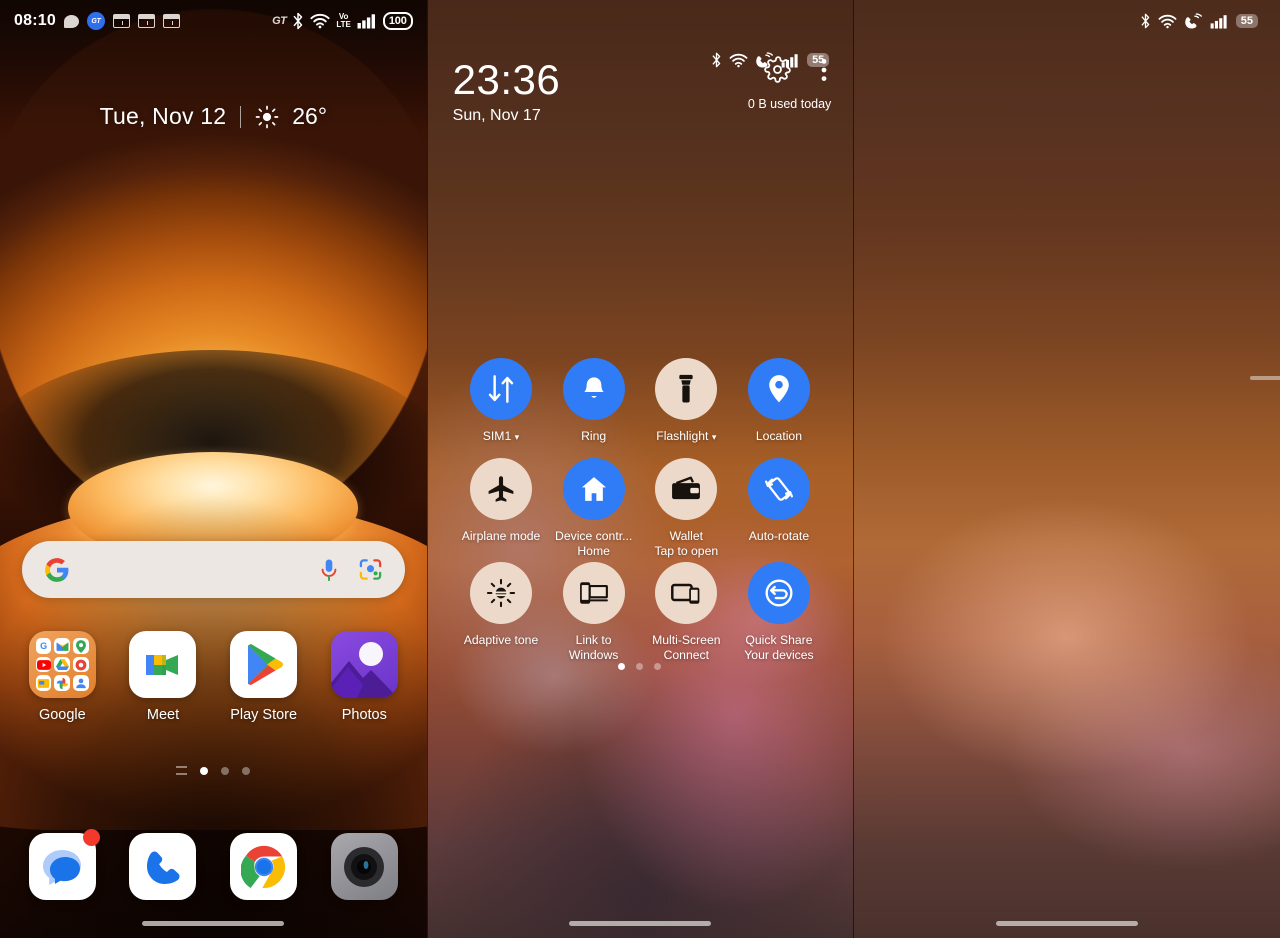 This screenshot has height=938, width=1280. I want to click on camera-icon, so click(364, 866).